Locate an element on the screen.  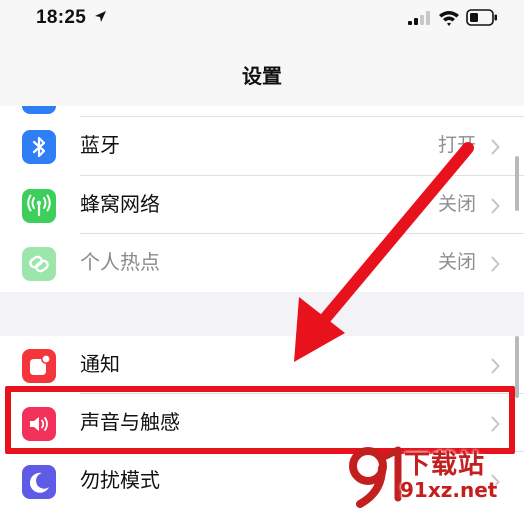
watermark: 下载站 91xz.net is located at coordinates (431, 475).